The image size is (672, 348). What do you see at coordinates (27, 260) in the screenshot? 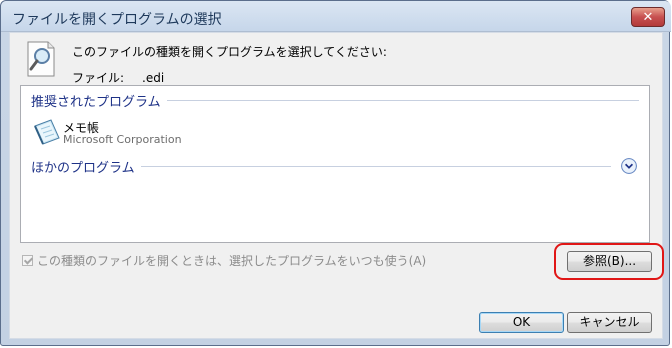
I see `checkbox-box` at bounding box center [27, 260].